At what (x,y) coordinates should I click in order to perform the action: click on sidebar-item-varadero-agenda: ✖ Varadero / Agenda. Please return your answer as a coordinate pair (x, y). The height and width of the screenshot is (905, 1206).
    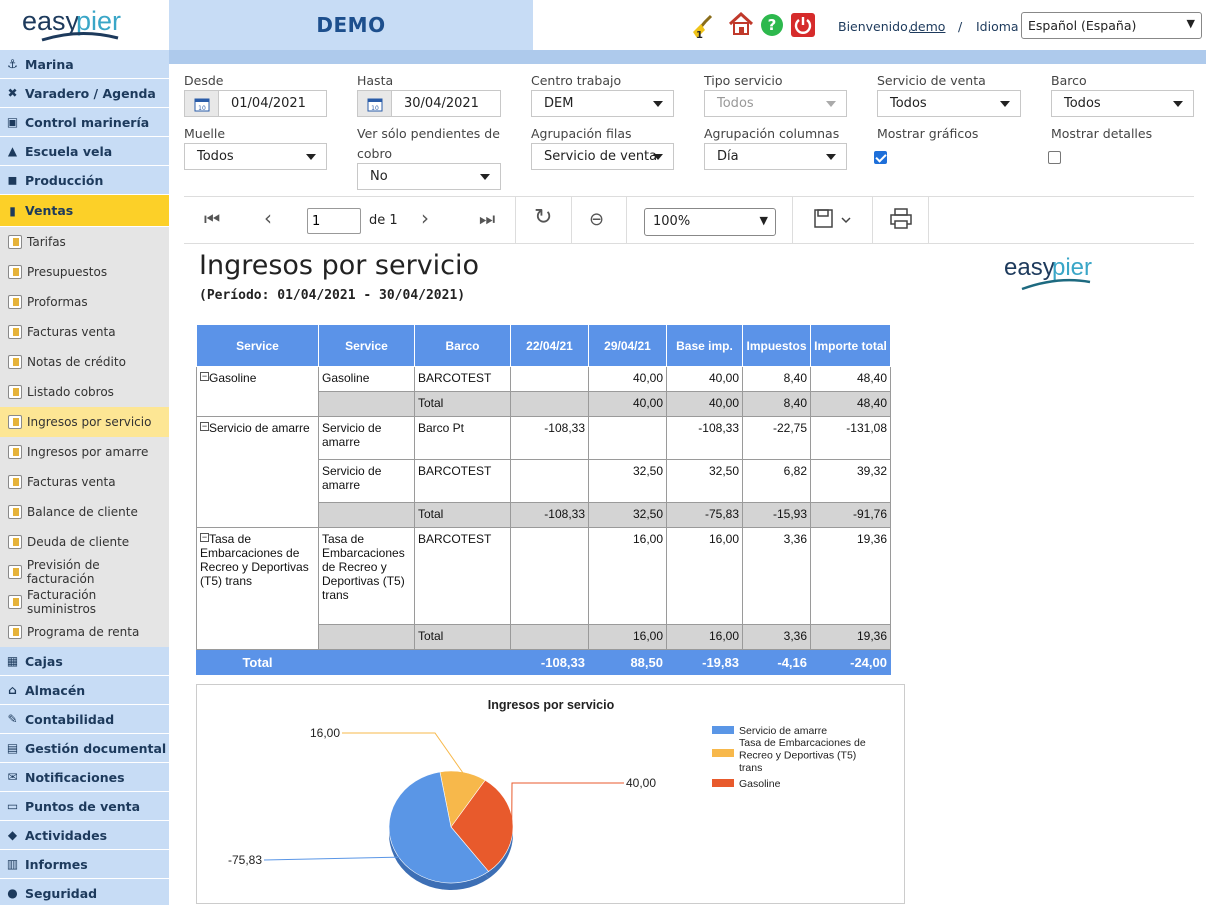
    Looking at the image, I should click on (84, 93).